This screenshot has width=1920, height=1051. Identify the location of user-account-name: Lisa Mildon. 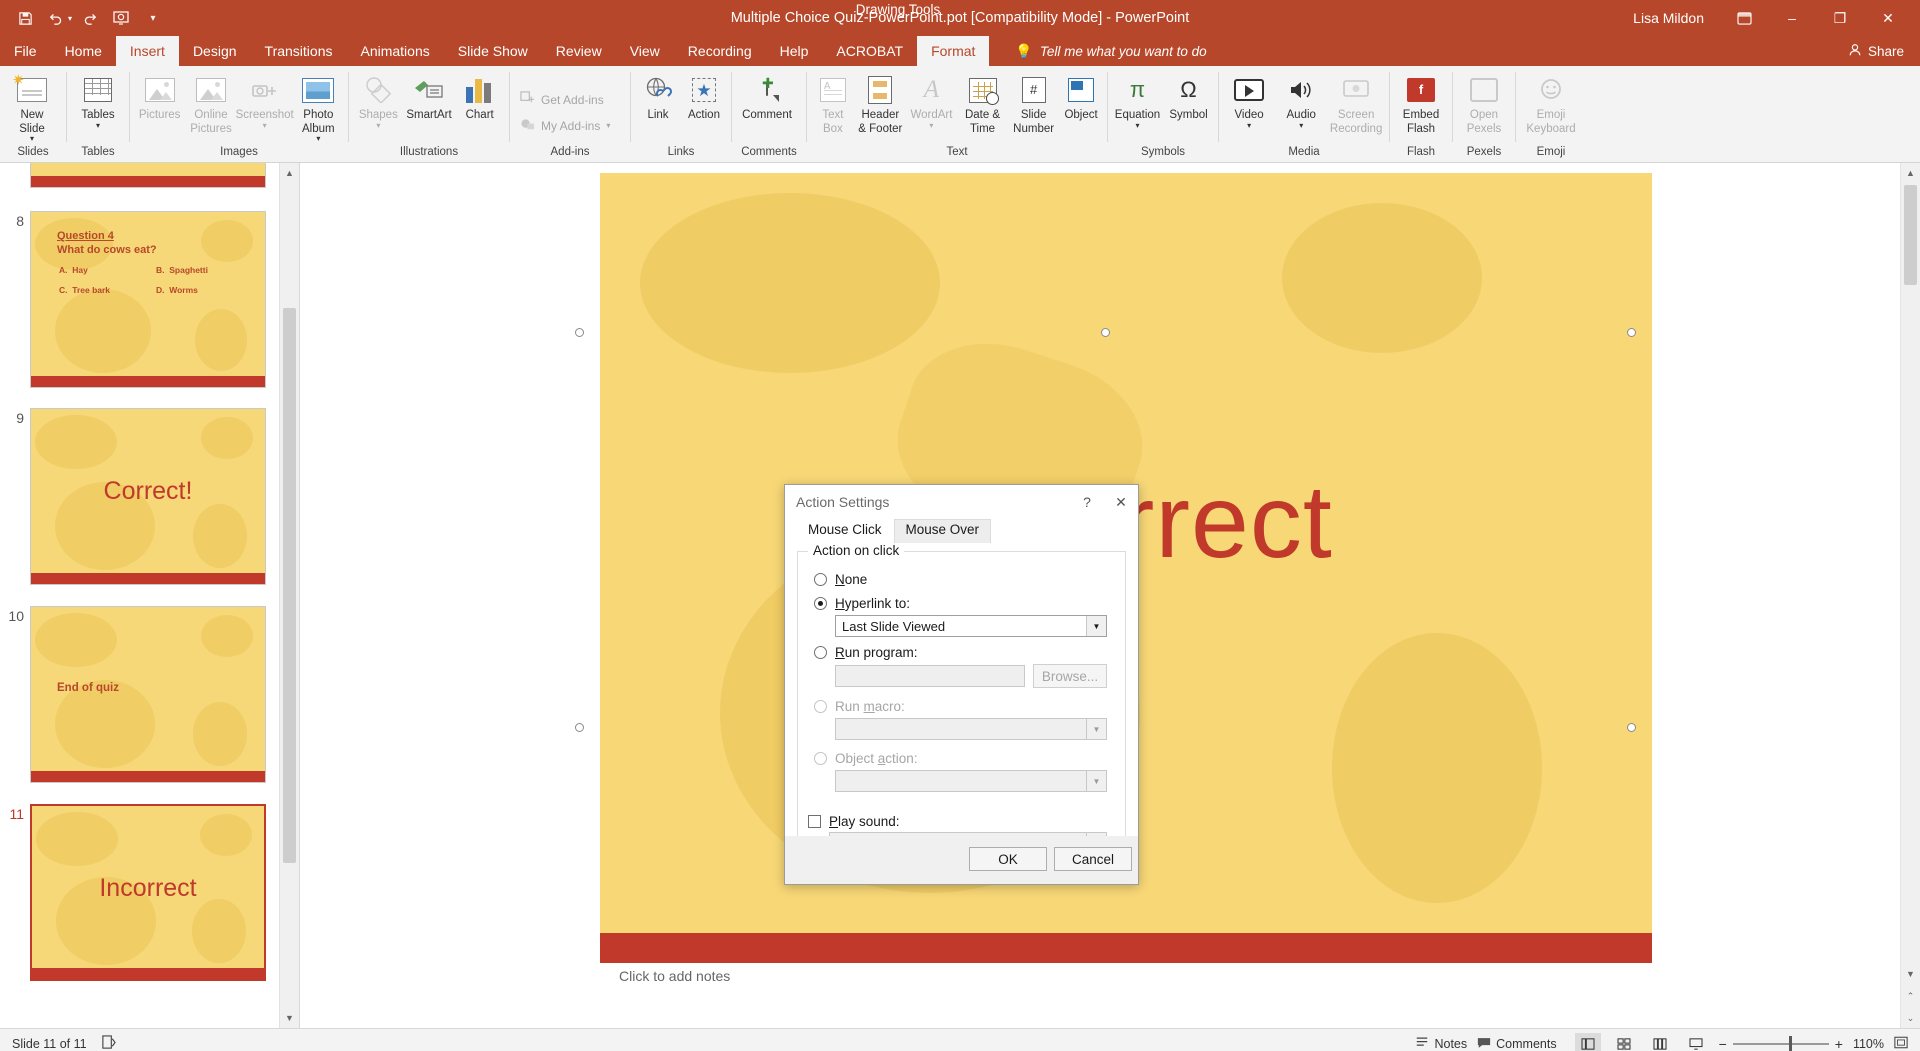
(1668, 18).